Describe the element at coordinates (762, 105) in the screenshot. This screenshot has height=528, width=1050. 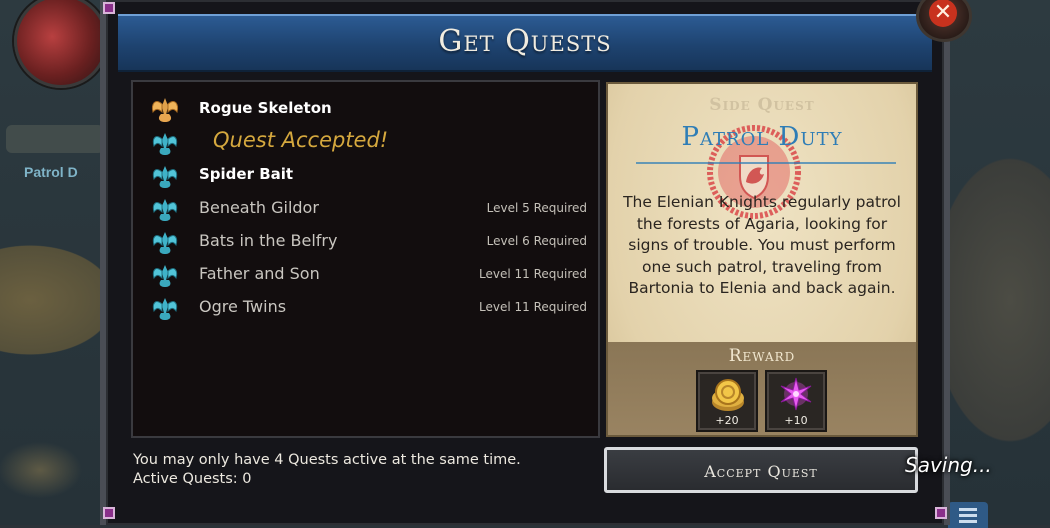
I see `quest-type-label: Side Quest` at that location.